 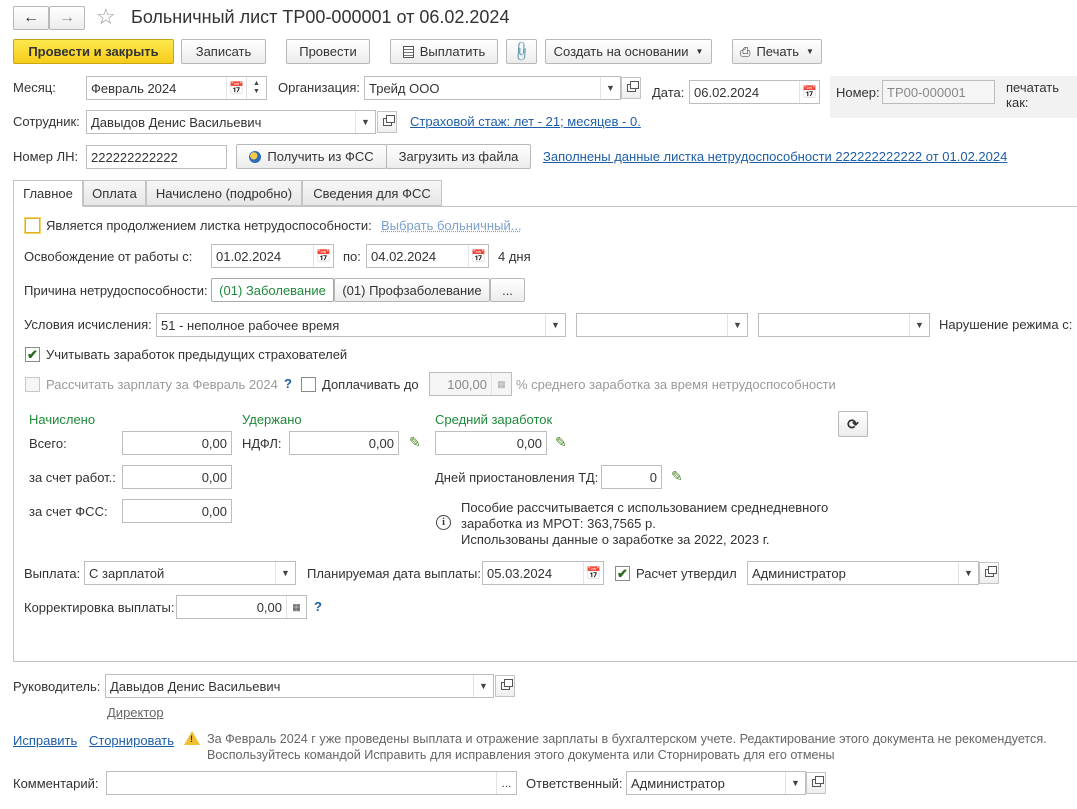 I want to click on employee-value: Давыдов Денис Васильевич, so click(x=176, y=122).